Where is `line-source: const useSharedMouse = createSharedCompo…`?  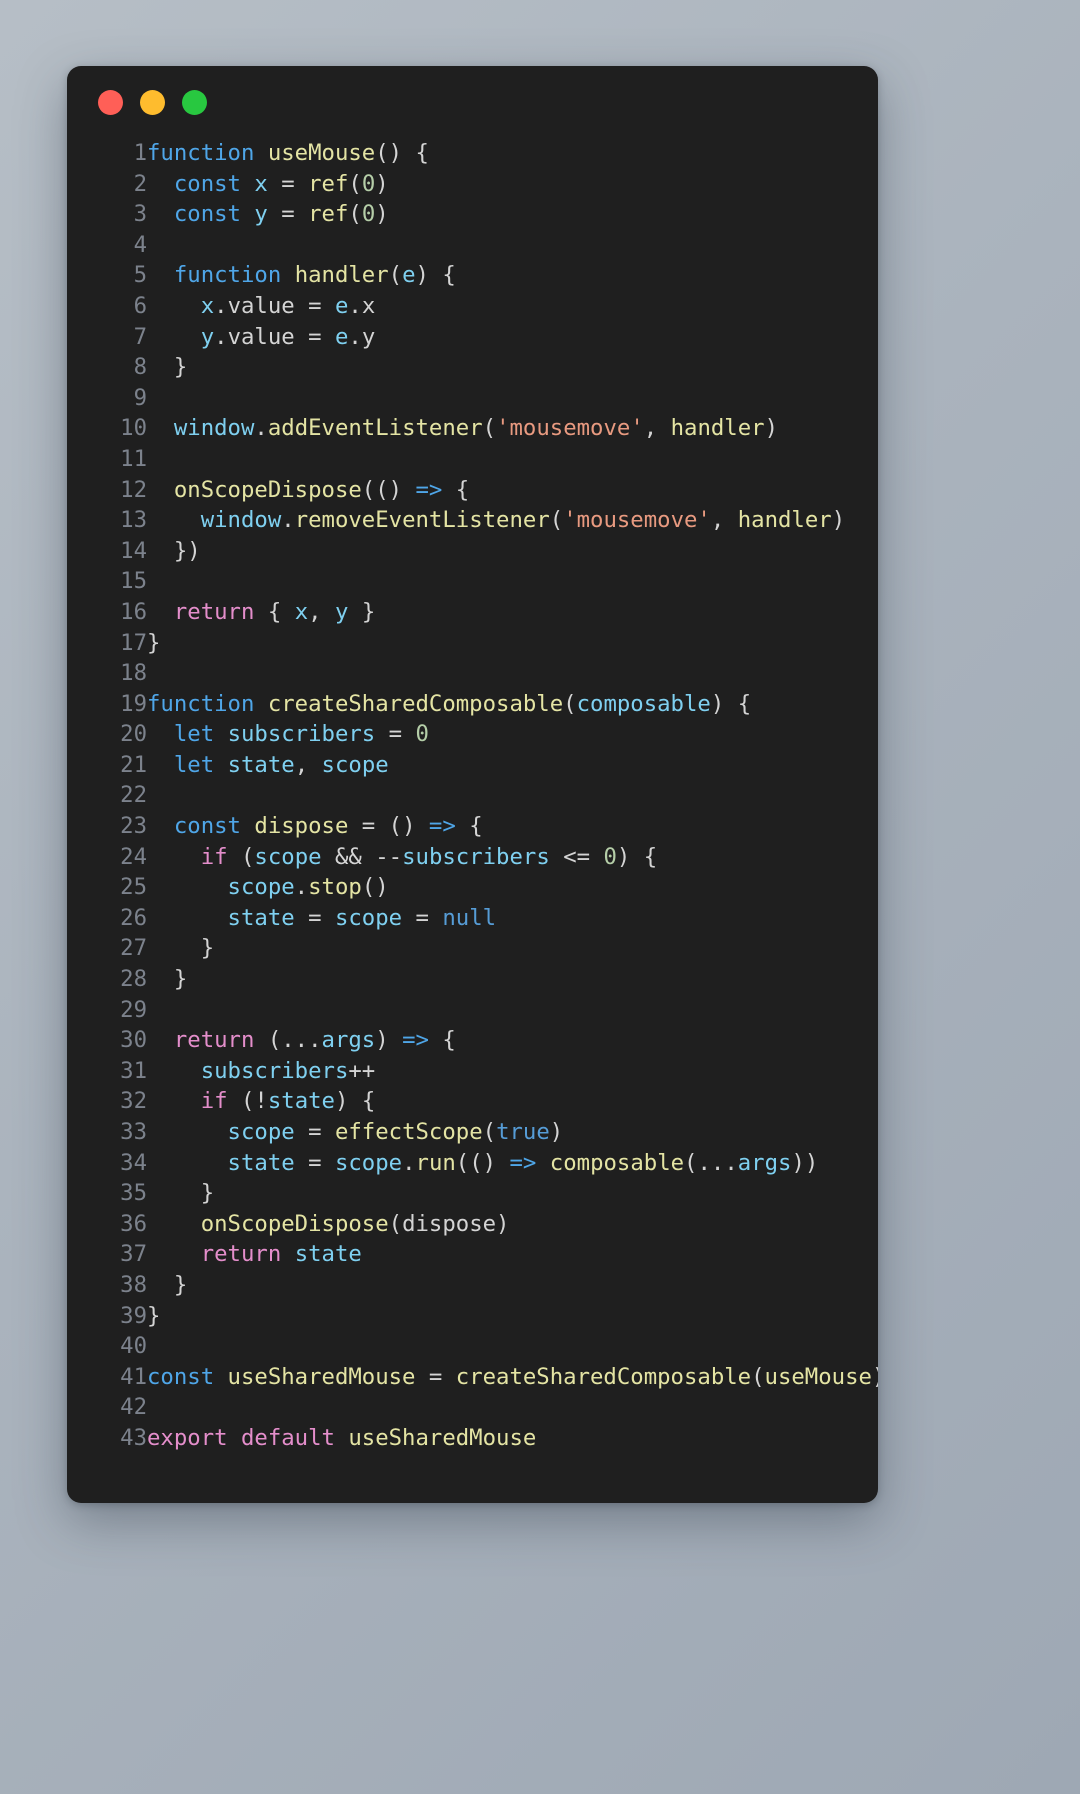
line-source: const useSharedMouse = createSharedCompo… is located at coordinates (512, 1377).